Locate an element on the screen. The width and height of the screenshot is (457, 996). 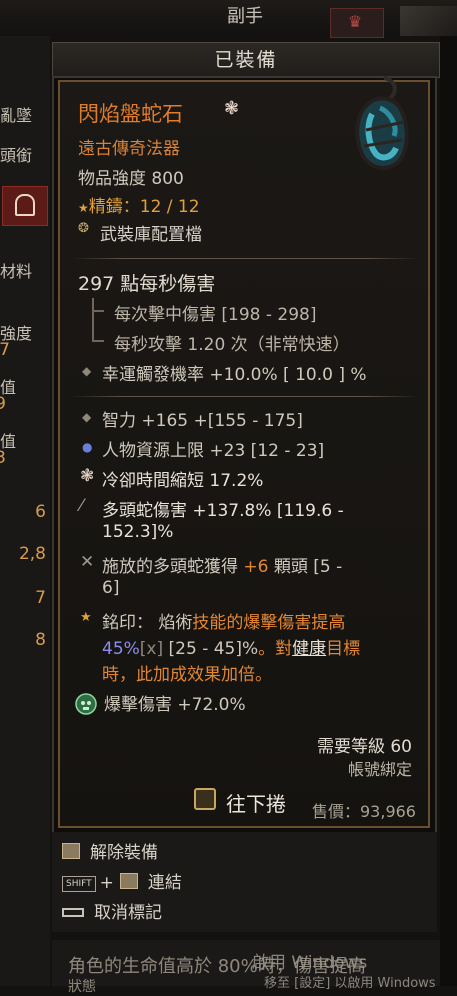
emblem-icon: ♛ is located at coordinates (355, 21).